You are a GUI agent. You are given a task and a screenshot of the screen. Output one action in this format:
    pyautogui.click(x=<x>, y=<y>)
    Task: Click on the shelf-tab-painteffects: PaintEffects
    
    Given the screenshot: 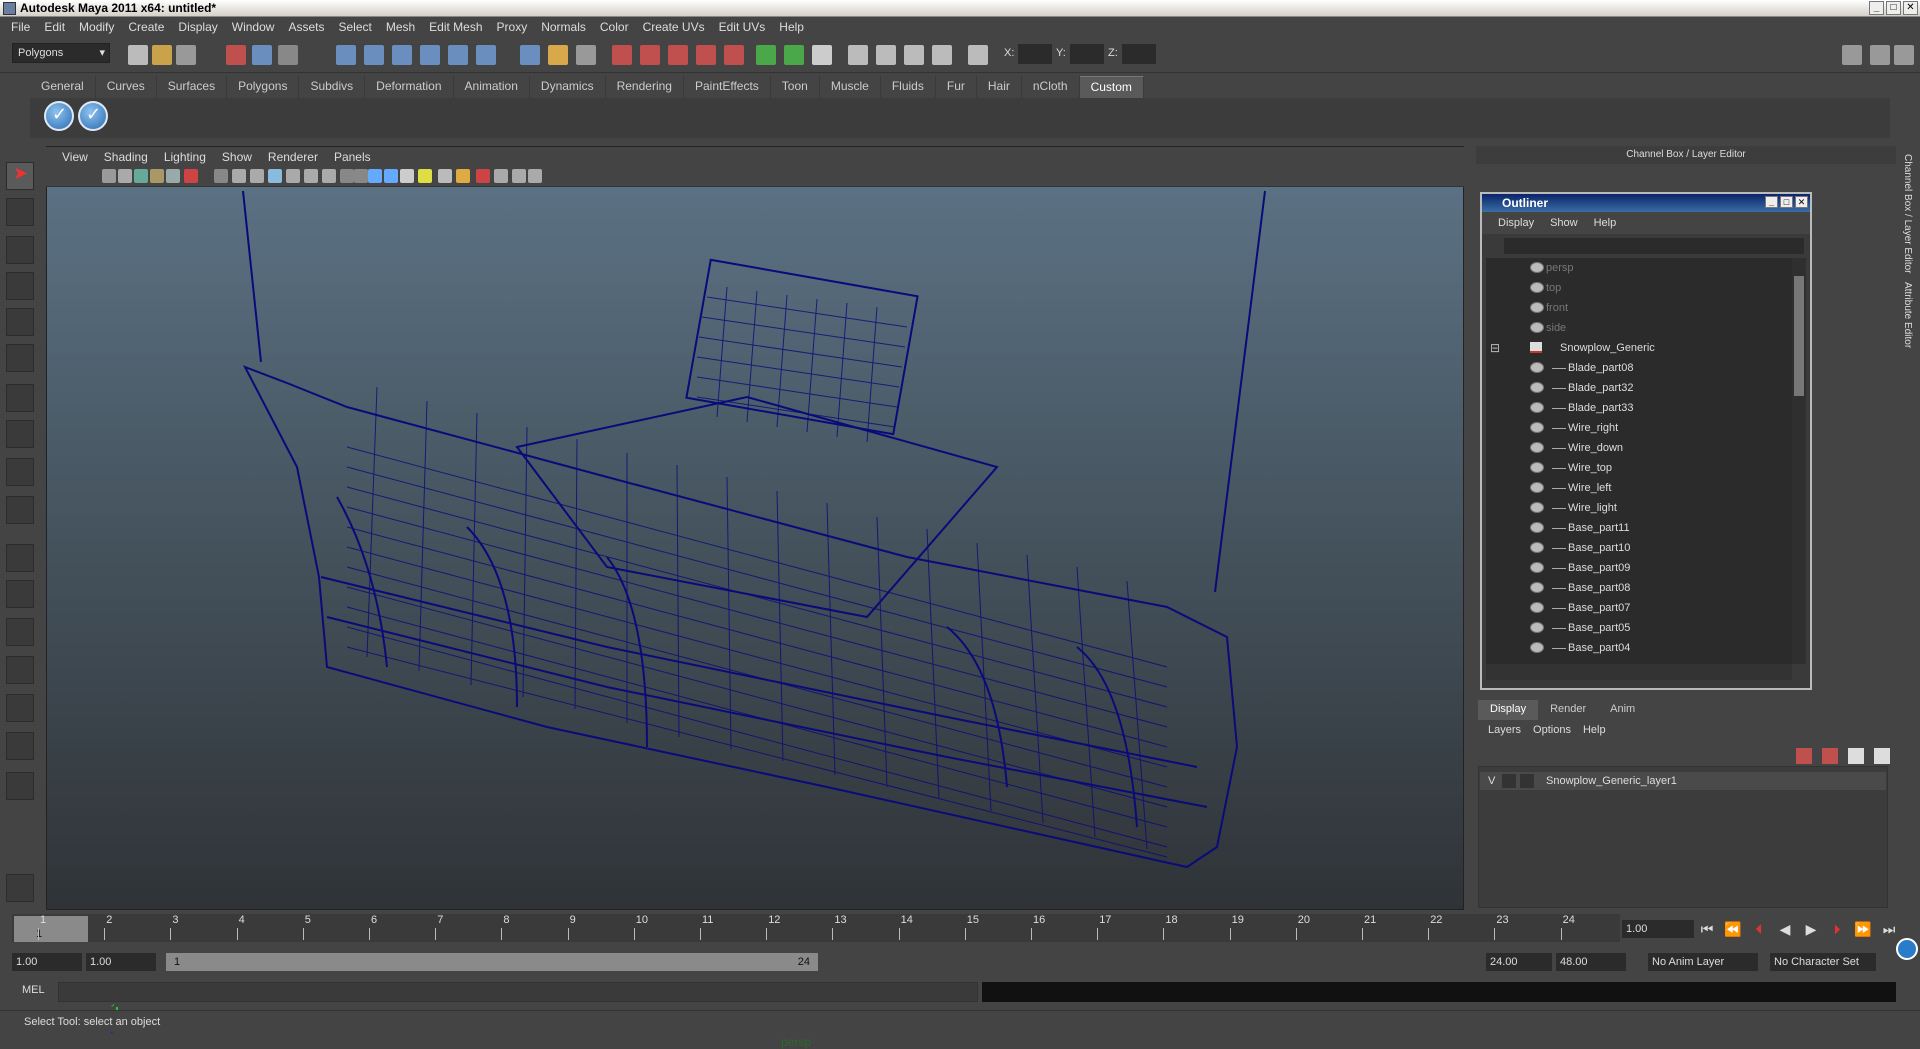 What is the action you would take?
    pyautogui.click(x=727, y=87)
    